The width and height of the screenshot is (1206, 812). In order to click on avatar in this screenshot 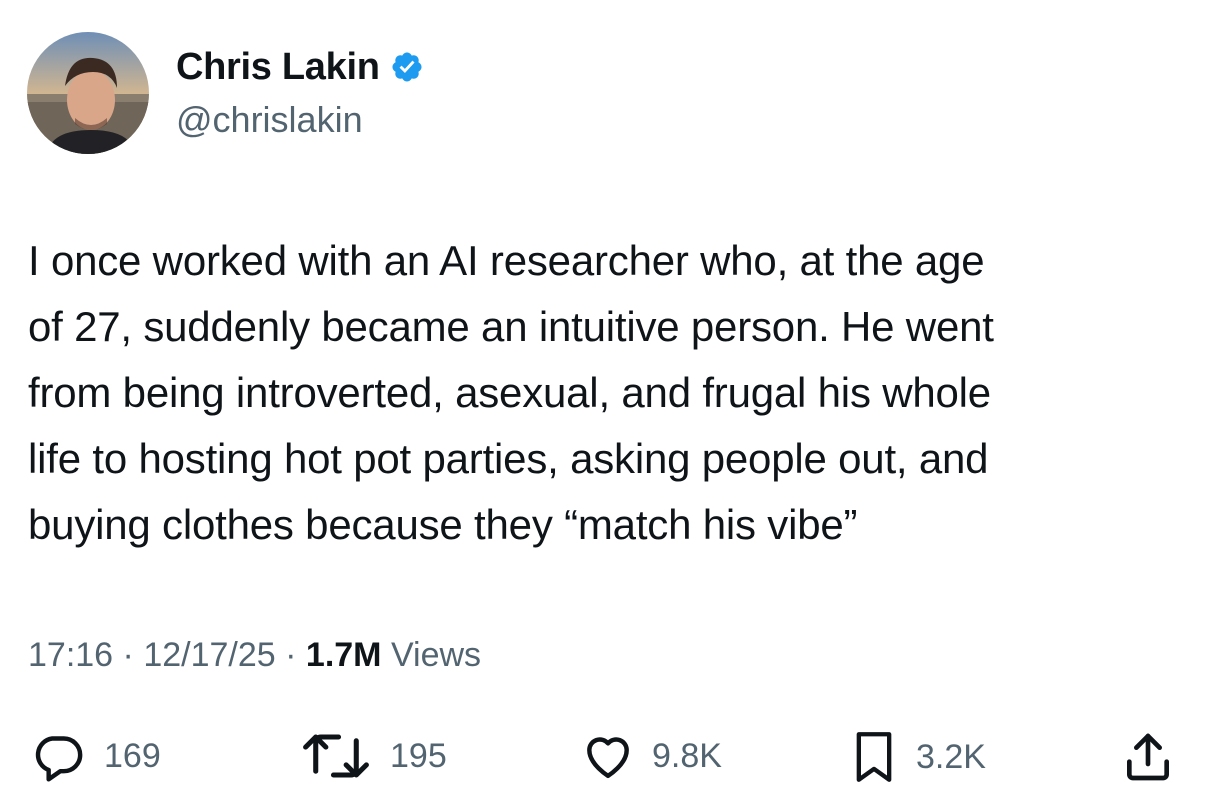, I will do `click(88, 93)`.